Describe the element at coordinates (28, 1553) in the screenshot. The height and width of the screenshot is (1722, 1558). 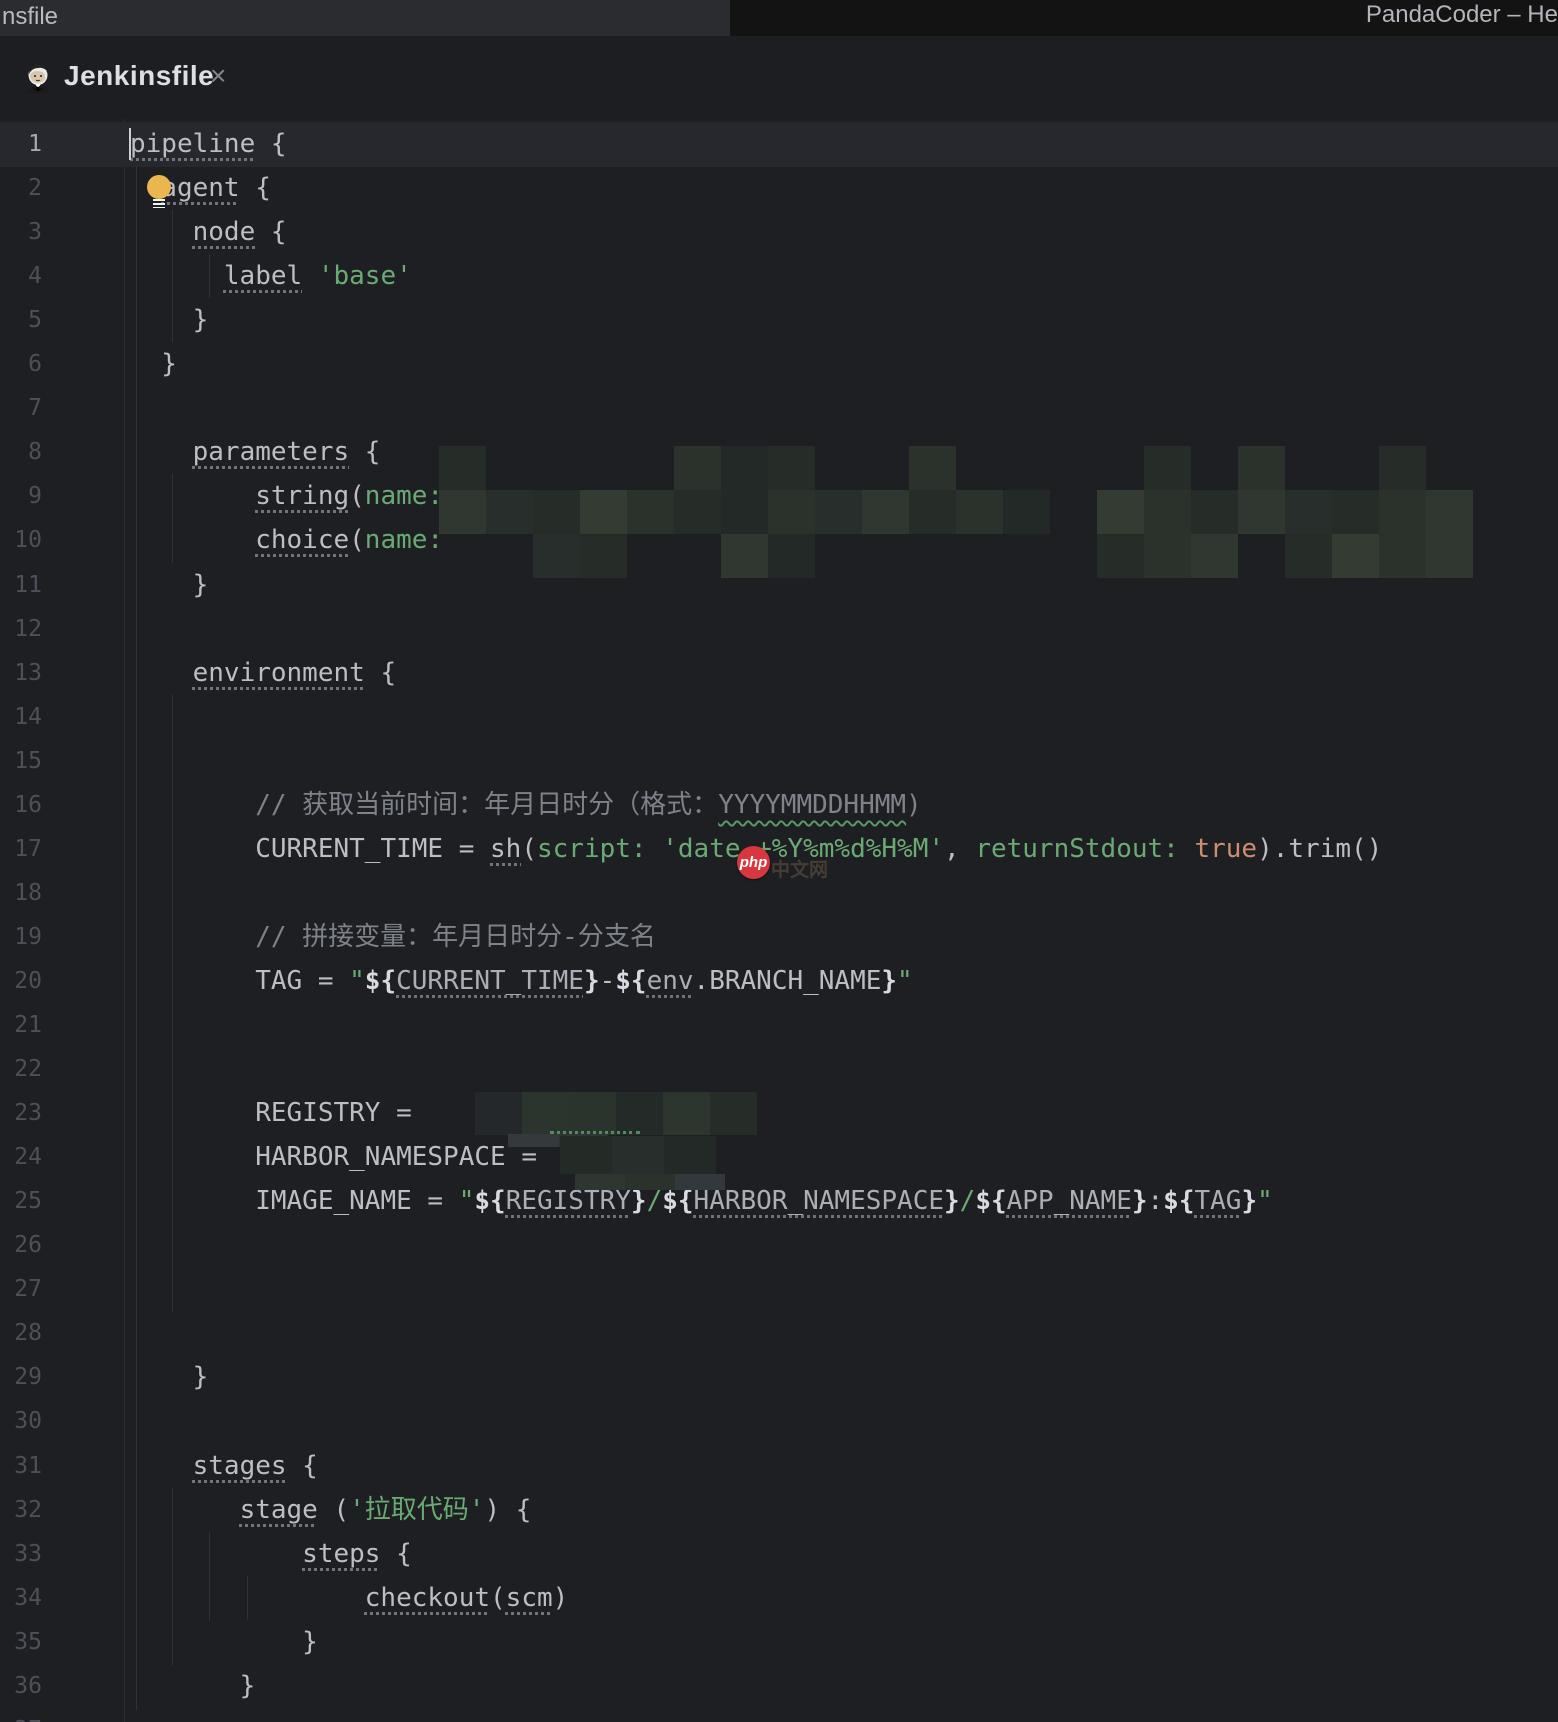
I see `line-number: 33` at that location.